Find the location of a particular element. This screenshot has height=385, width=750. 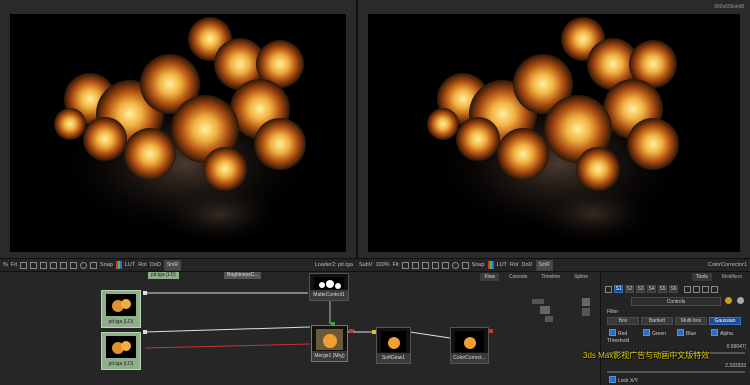

channel-toggle-icon is located at coordinates (608, 289).